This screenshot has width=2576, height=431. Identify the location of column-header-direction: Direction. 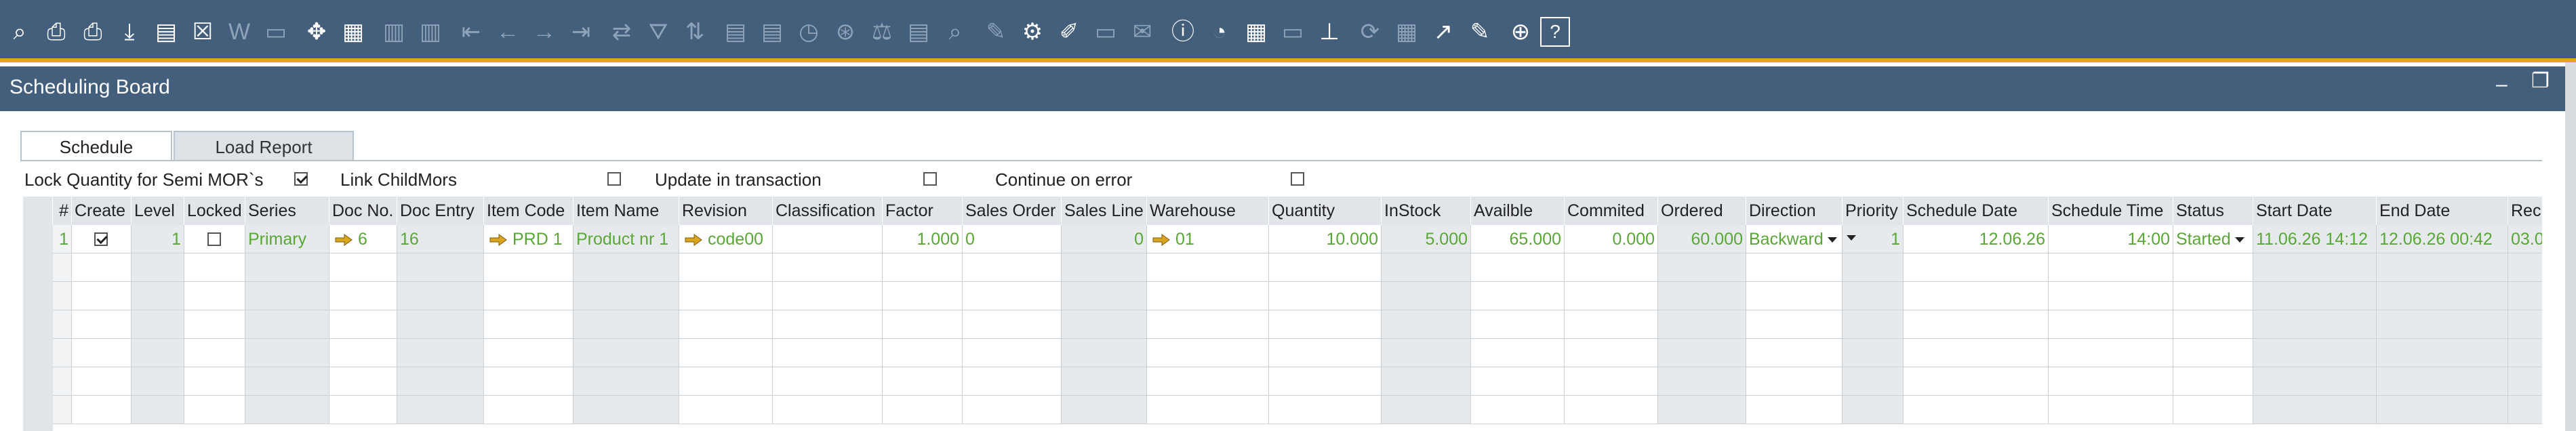
(1794, 211).